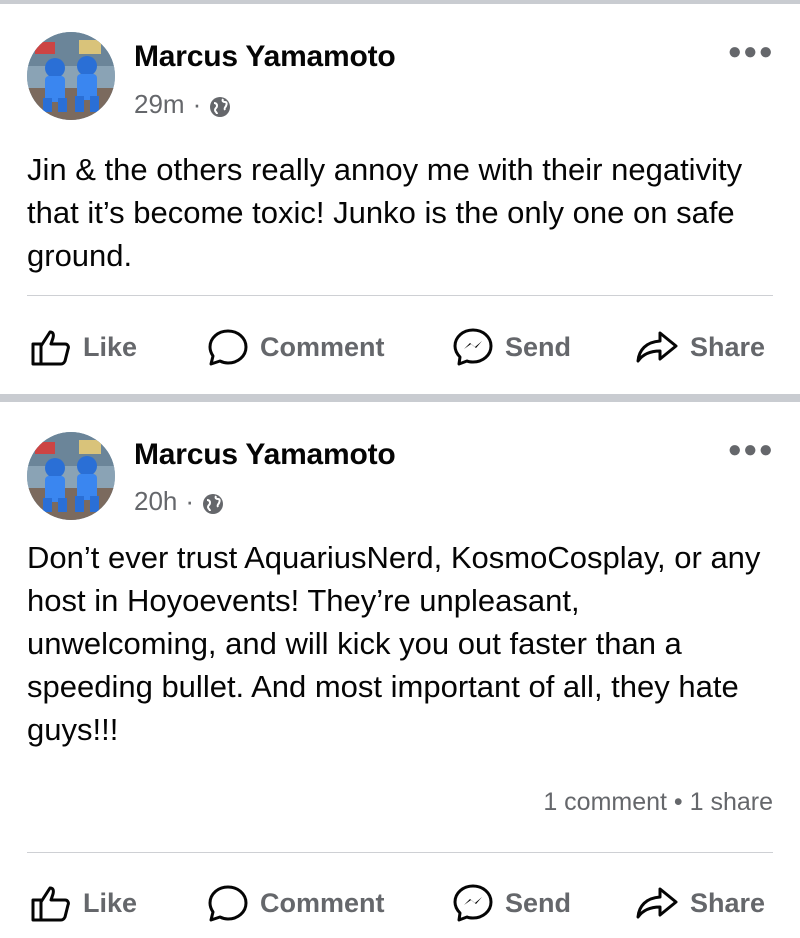  I want to click on post-meta: 29m ·, so click(182, 104).